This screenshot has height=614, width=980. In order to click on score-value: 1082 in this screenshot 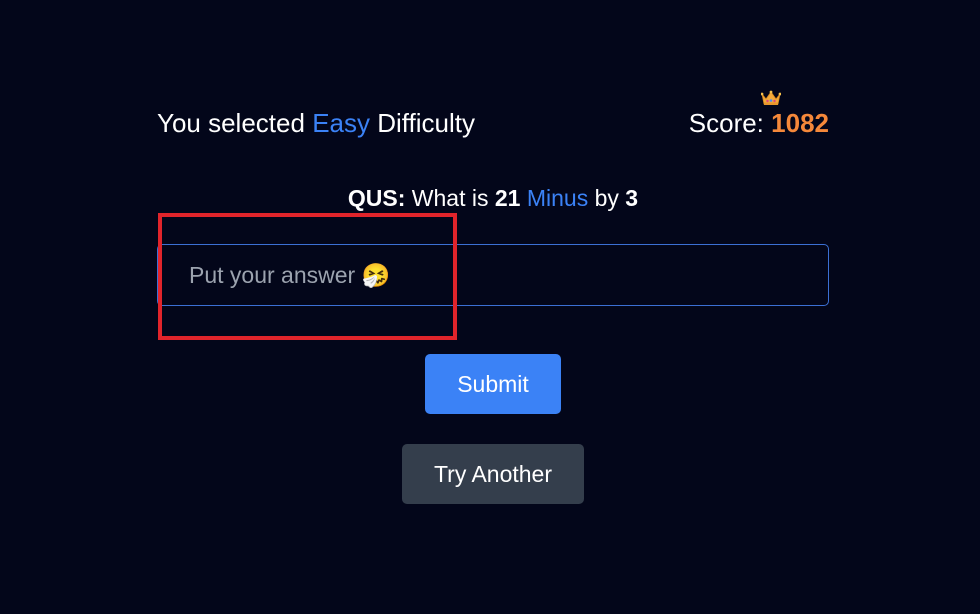, I will do `click(800, 123)`.